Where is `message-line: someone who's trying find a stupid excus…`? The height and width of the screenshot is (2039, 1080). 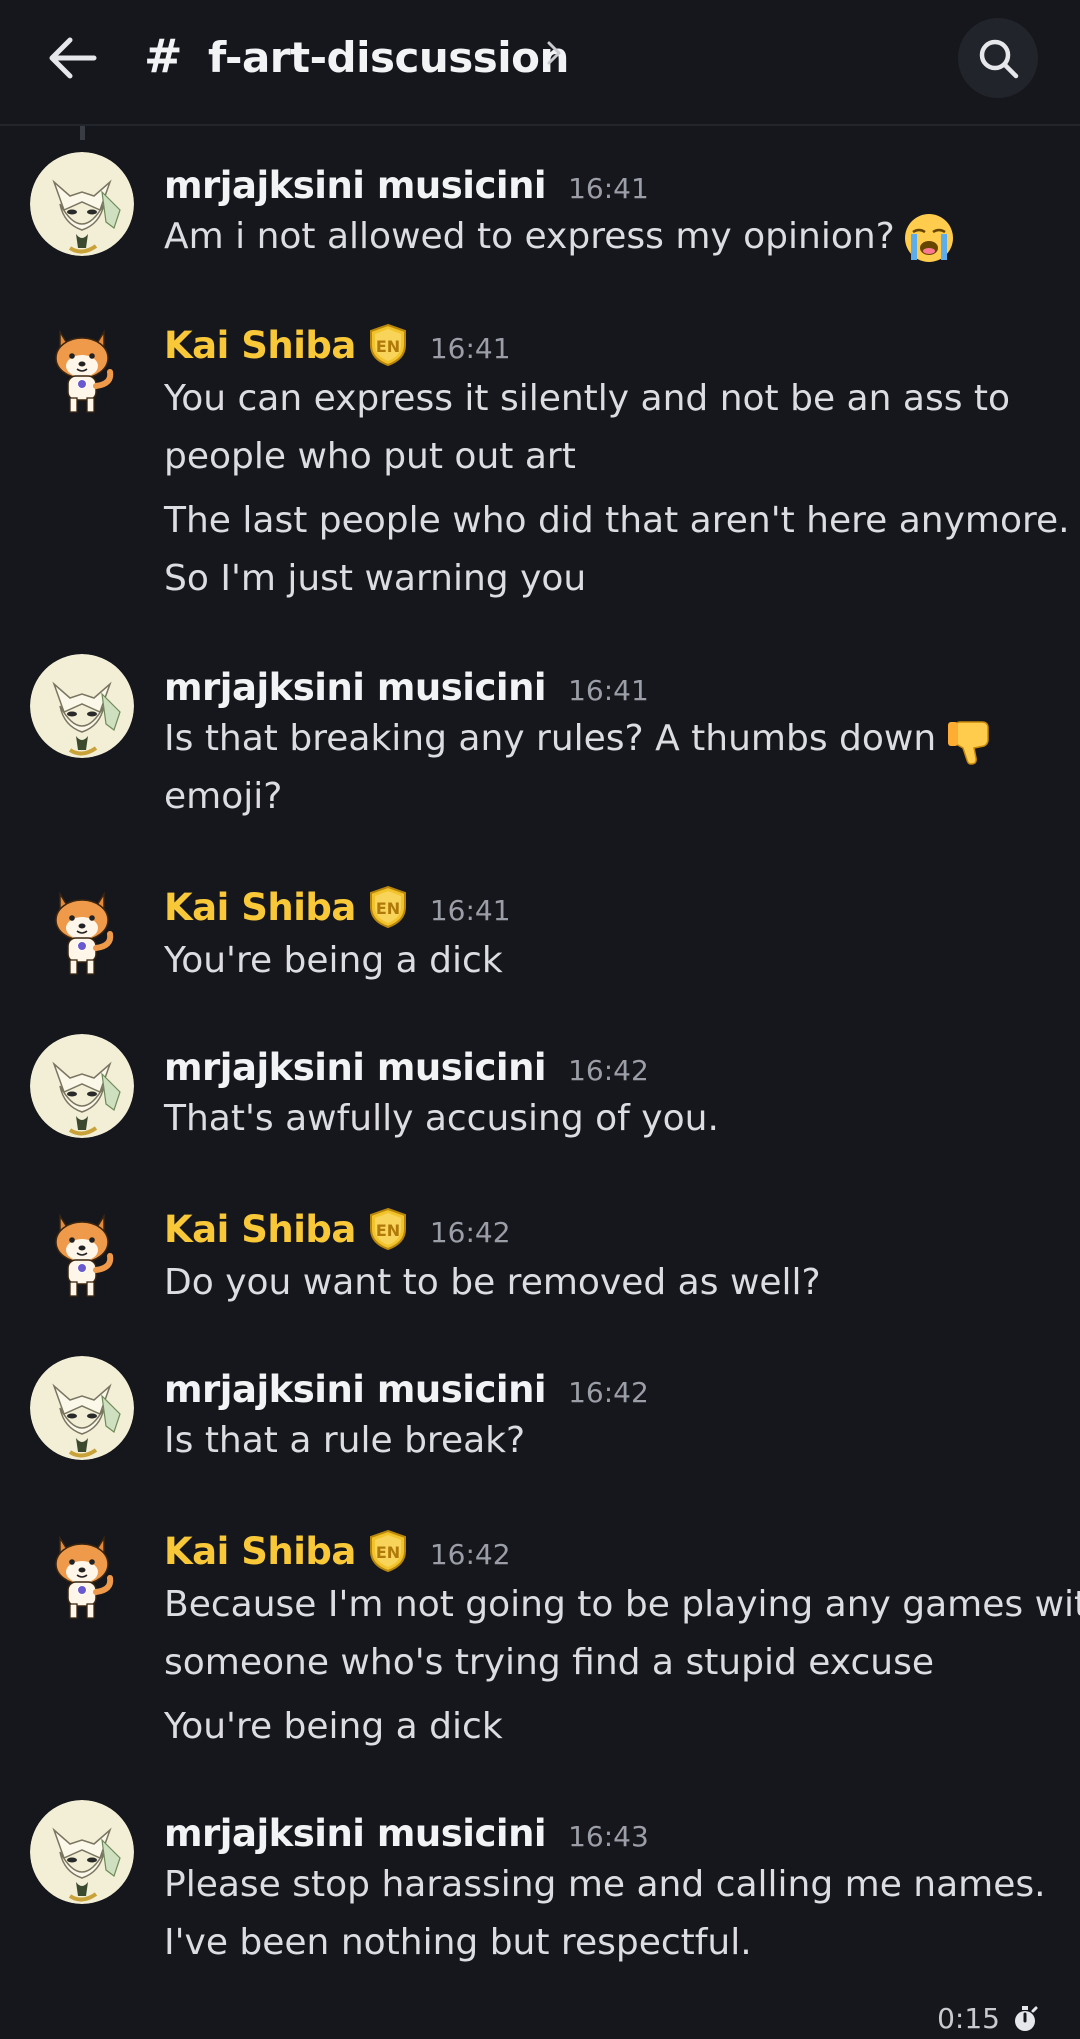 message-line: someone who's trying find a stupid excus… is located at coordinates (549, 1662).